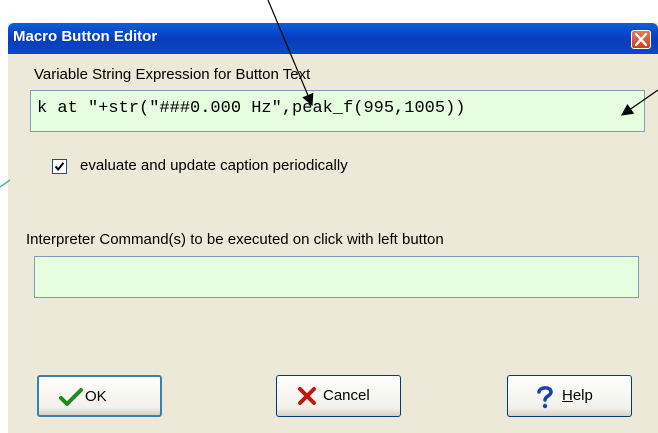  Describe the element at coordinates (290, 53) in the screenshot. I see `annotation-arrow-top` at that location.